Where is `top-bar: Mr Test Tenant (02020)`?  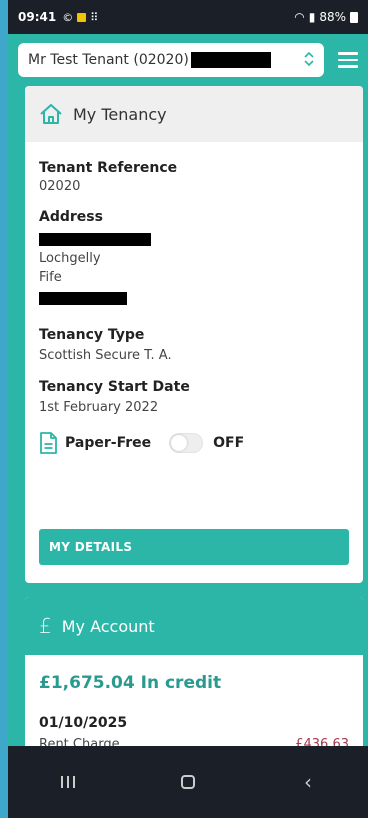
top-bar: Mr Test Tenant (02020) is located at coordinates (188, 60).